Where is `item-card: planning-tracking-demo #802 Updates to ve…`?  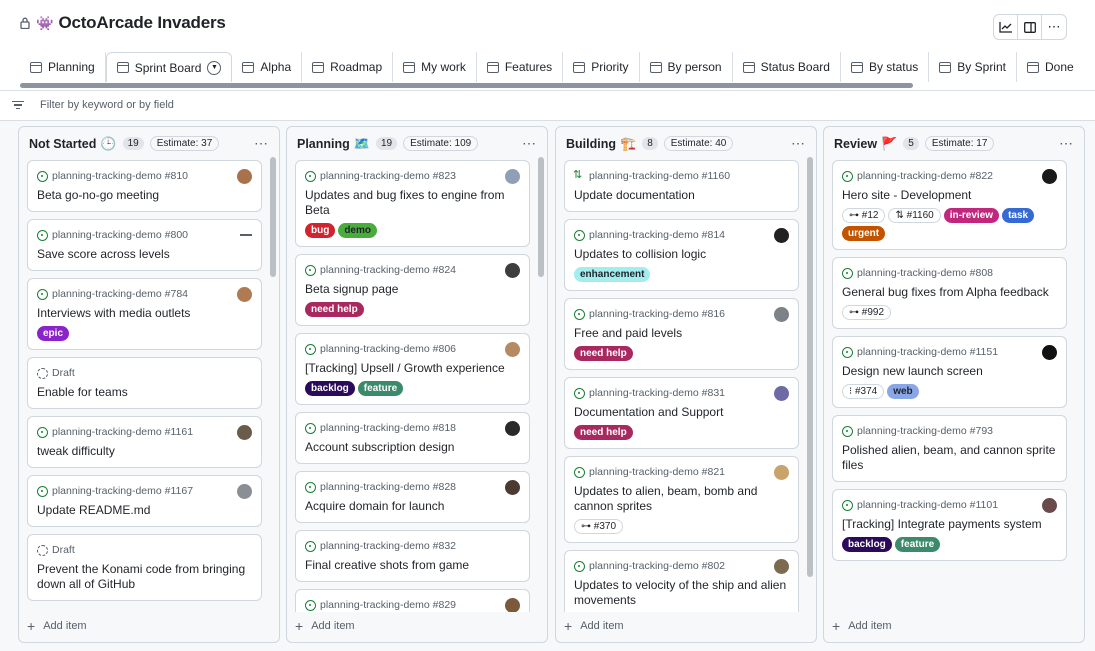
item-card: planning-tracking-demo #802 Updates to ve… is located at coordinates (681, 581).